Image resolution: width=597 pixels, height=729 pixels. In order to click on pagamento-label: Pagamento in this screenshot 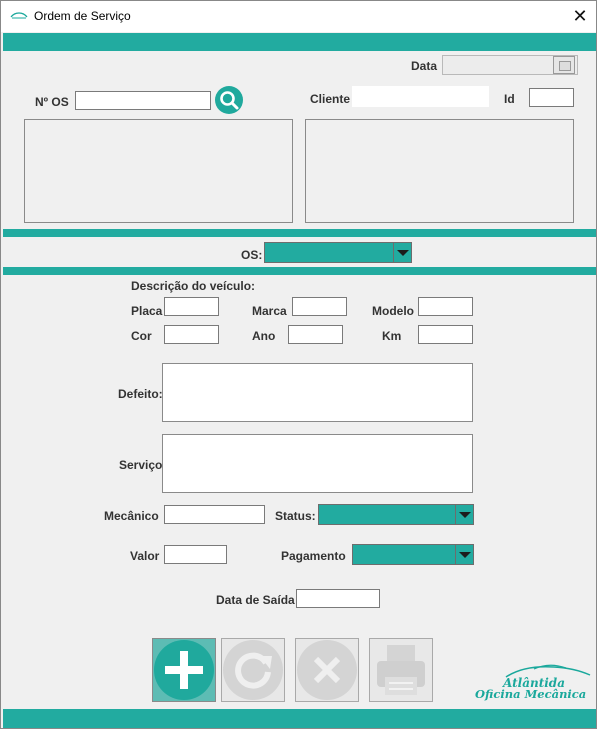, I will do `click(313, 556)`.